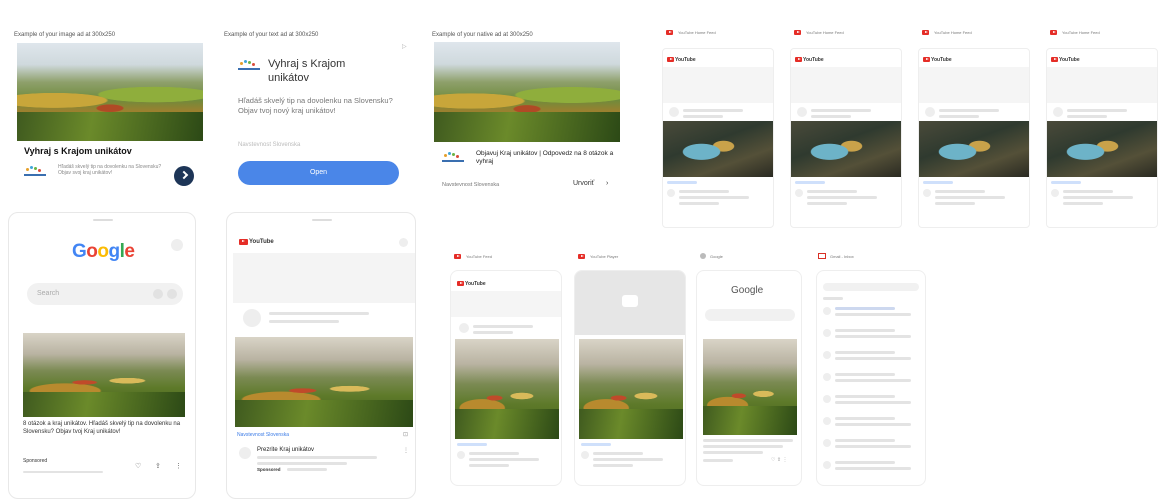 This screenshot has height=499, width=1167. Describe the element at coordinates (527, 92) in the screenshot. I see `ad-landscape-image` at that location.